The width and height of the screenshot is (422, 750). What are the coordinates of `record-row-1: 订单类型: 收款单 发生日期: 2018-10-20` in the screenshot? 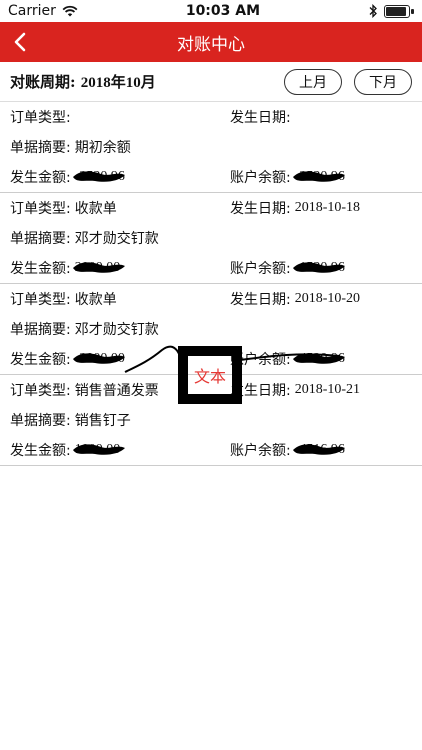 It's located at (211, 299).